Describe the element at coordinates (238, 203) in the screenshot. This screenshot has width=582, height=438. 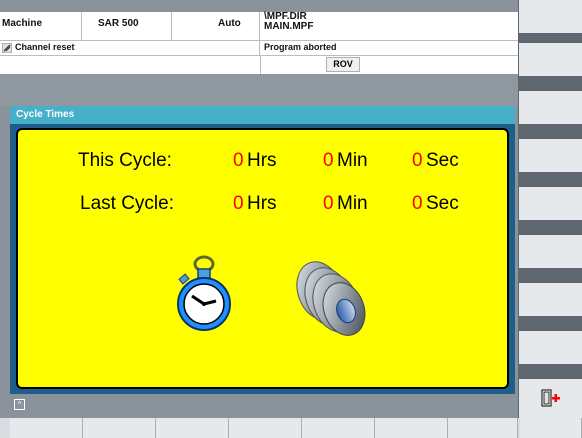
I see `last-cycle-hrs-value: 0` at that location.